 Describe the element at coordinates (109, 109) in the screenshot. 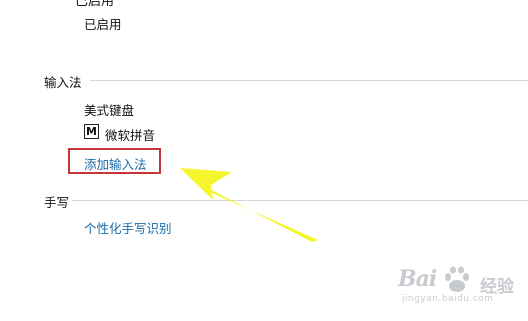

I see `input-method-item-us-keyboard: 美式键盘` at that location.